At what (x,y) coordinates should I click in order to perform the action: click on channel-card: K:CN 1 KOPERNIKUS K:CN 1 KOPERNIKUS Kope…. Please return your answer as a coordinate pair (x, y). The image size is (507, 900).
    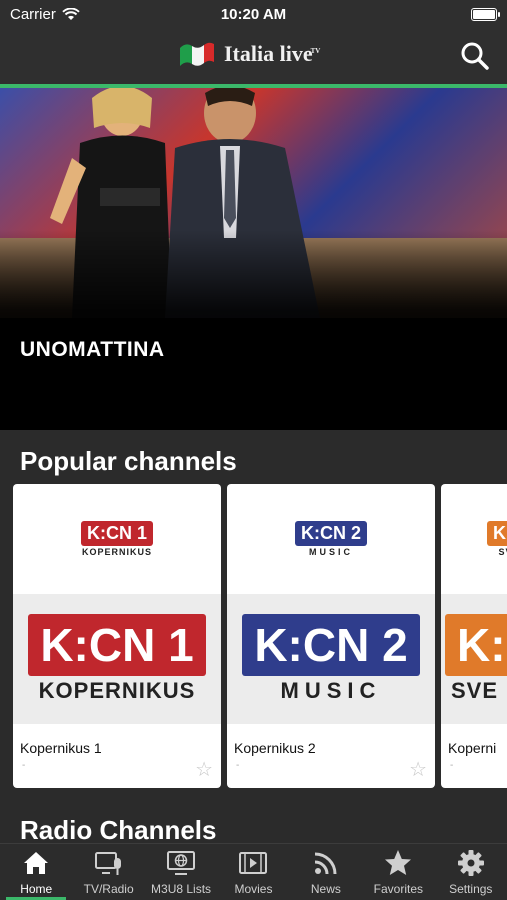
    Looking at the image, I should click on (117, 636).